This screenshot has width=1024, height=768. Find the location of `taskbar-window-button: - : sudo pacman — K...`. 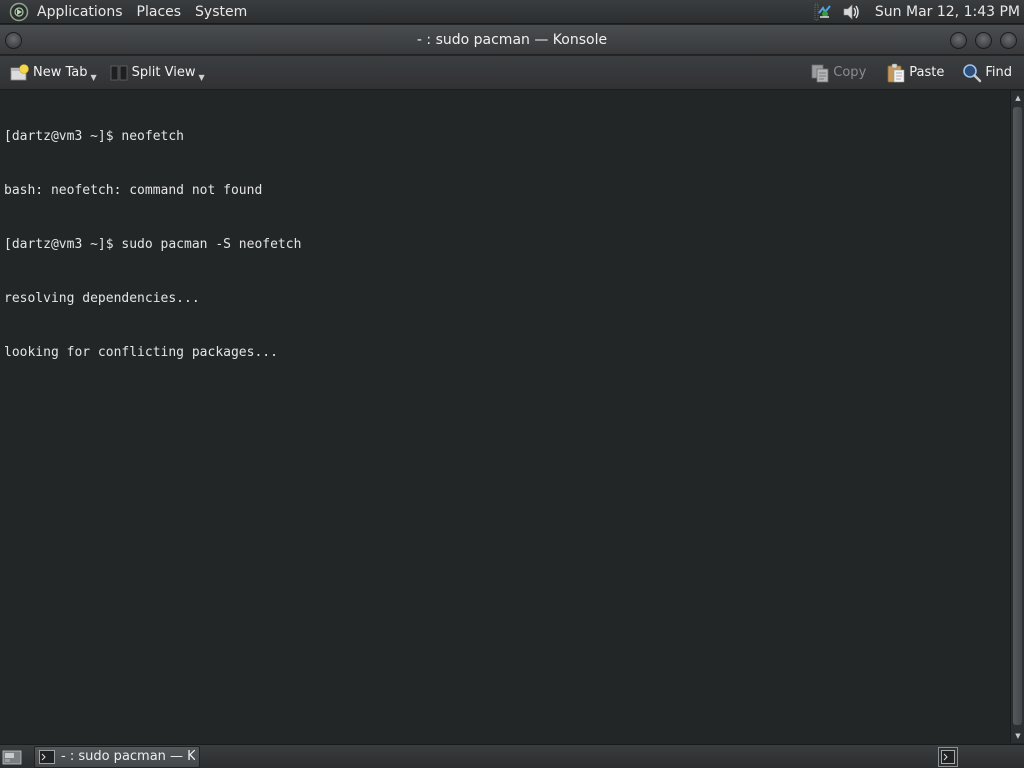

taskbar-window-button: - : sudo pacman — K... is located at coordinates (117, 756).